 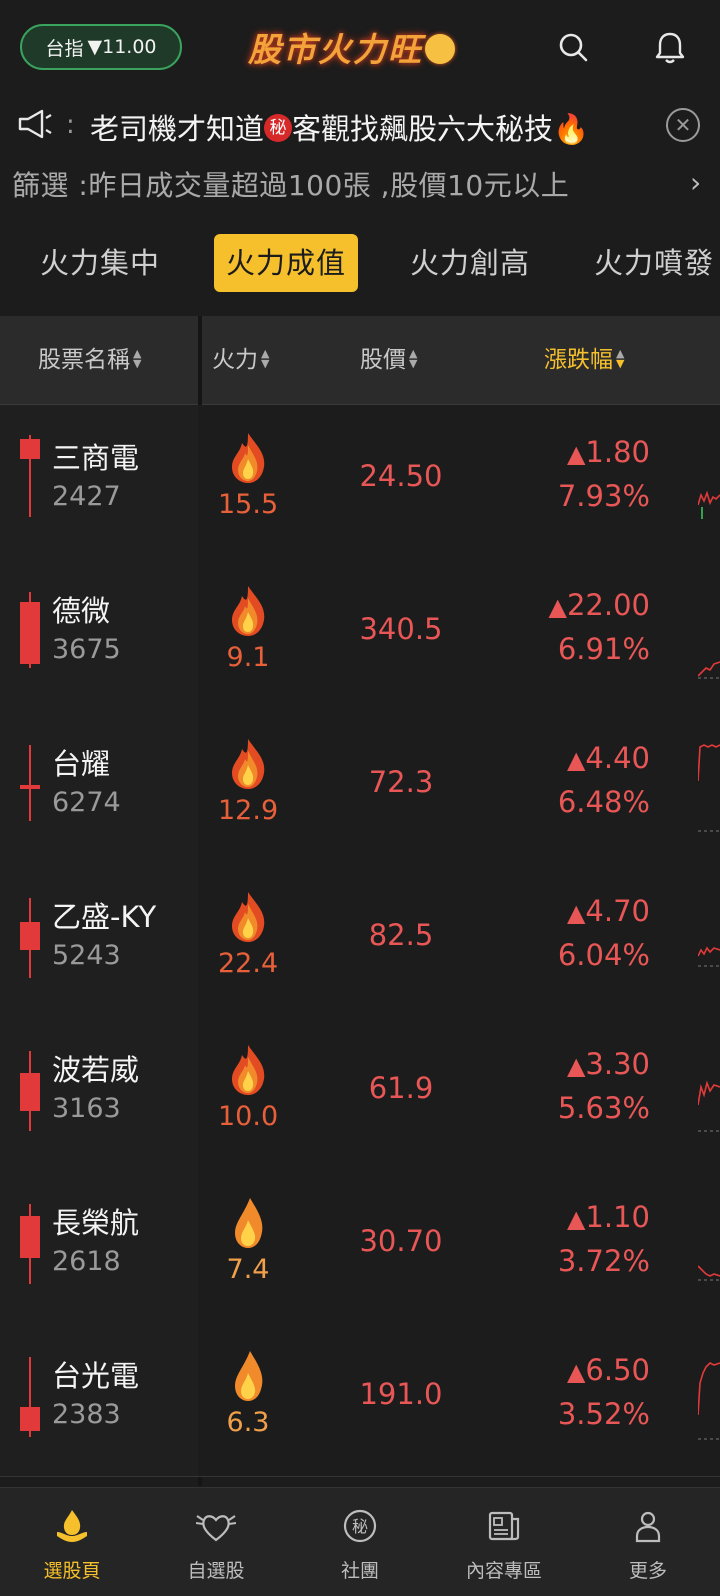 I want to click on stock-code: 3675, so click(x=86, y=649).